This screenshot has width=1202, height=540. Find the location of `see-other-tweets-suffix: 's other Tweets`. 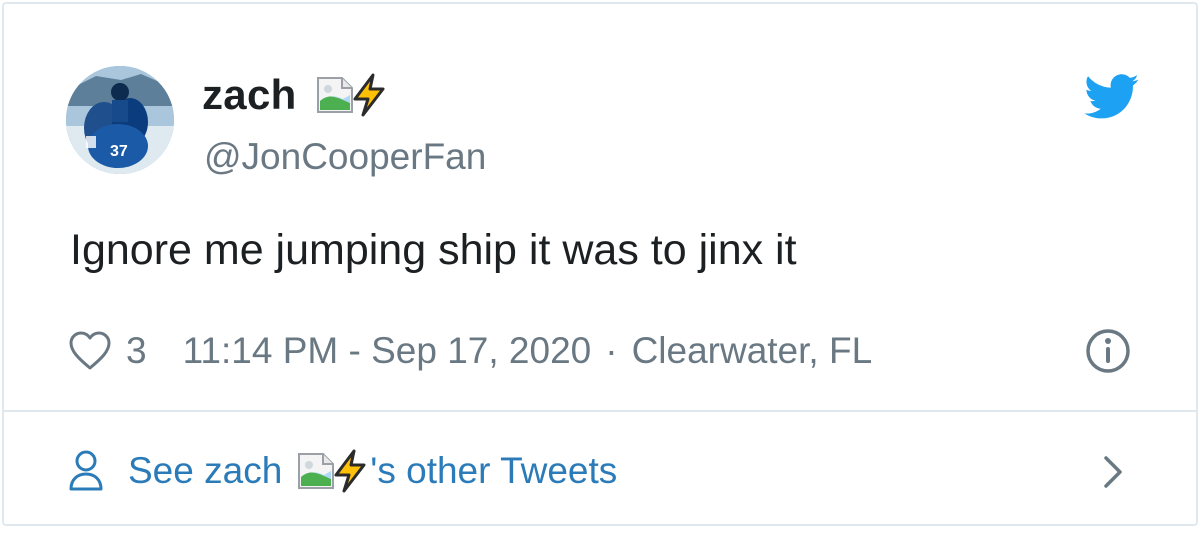

see-other-tweets-suffix: 's other Tweets is located at coordinates (494, 470).